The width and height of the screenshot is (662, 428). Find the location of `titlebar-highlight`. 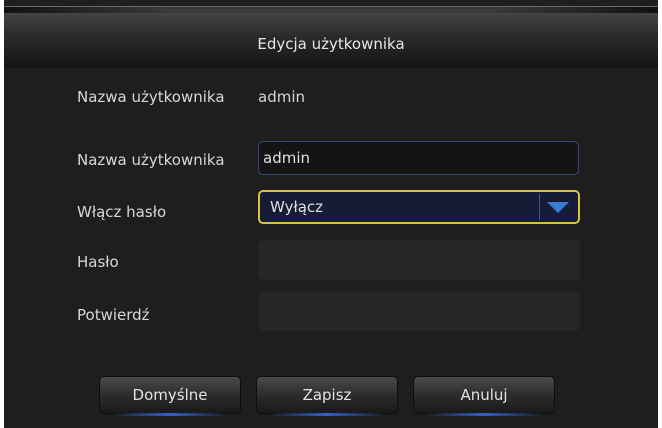

titlebar-highlight is located at coordinates (331, 10).